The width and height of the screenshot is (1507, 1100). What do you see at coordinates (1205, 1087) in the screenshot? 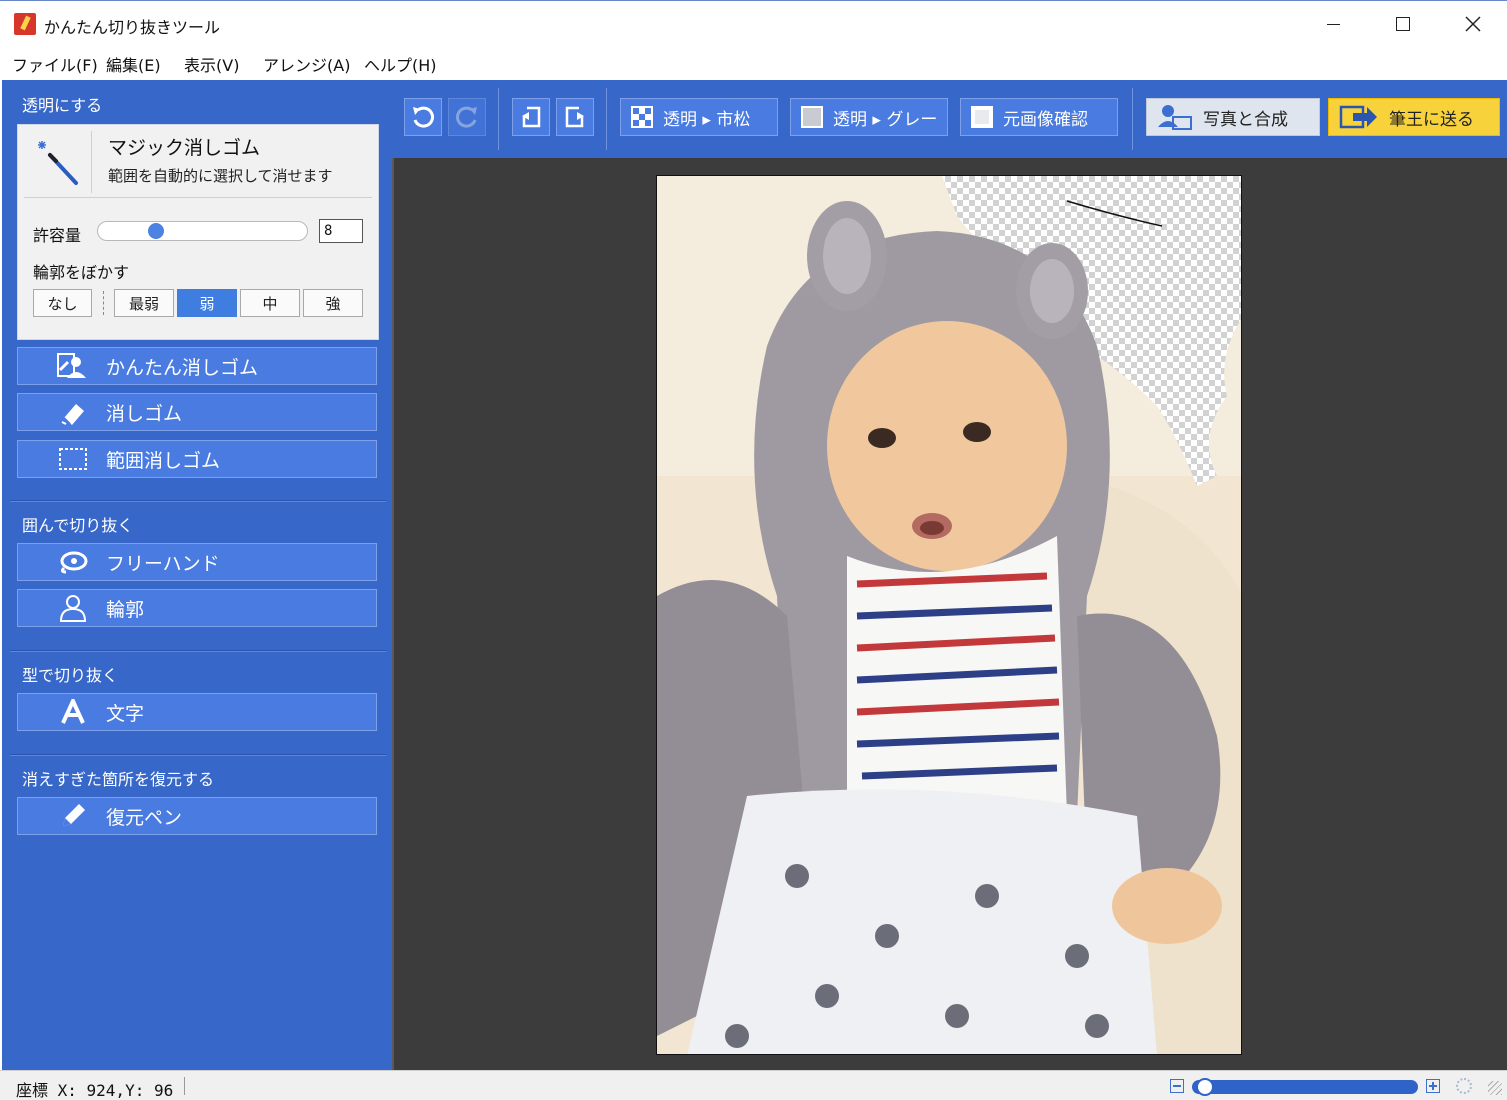
I see `zoom-slider-thumb` at bounding box center [1205, 1087].